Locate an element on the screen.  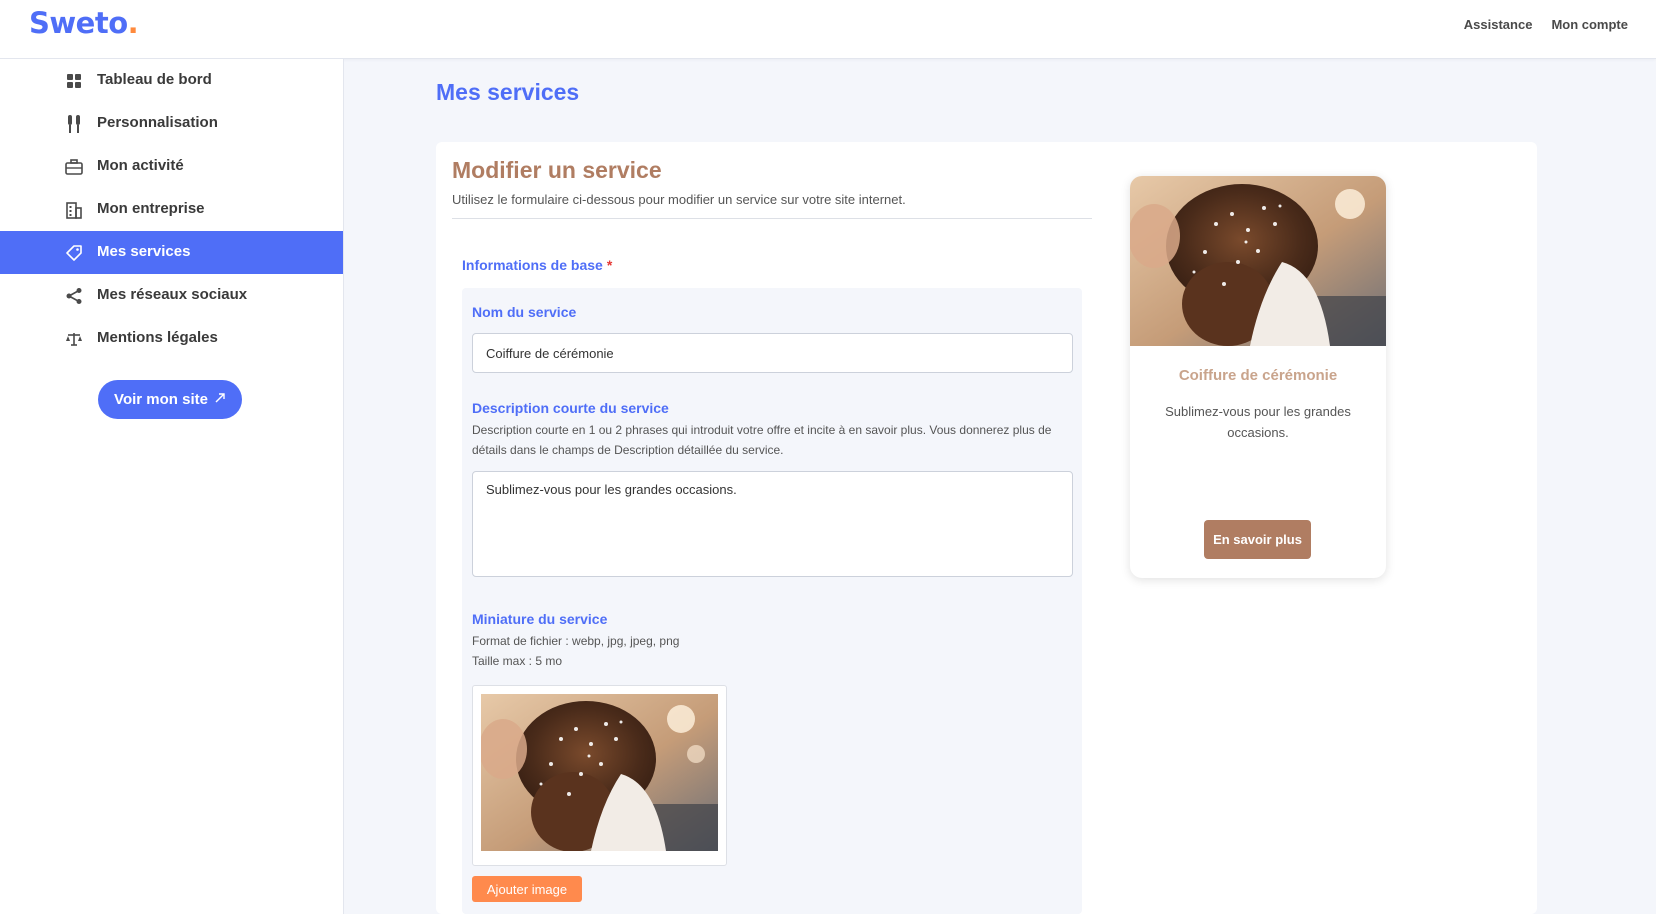
sidebar-item-legal: Mentions légales is located at coordinates (171, 338).